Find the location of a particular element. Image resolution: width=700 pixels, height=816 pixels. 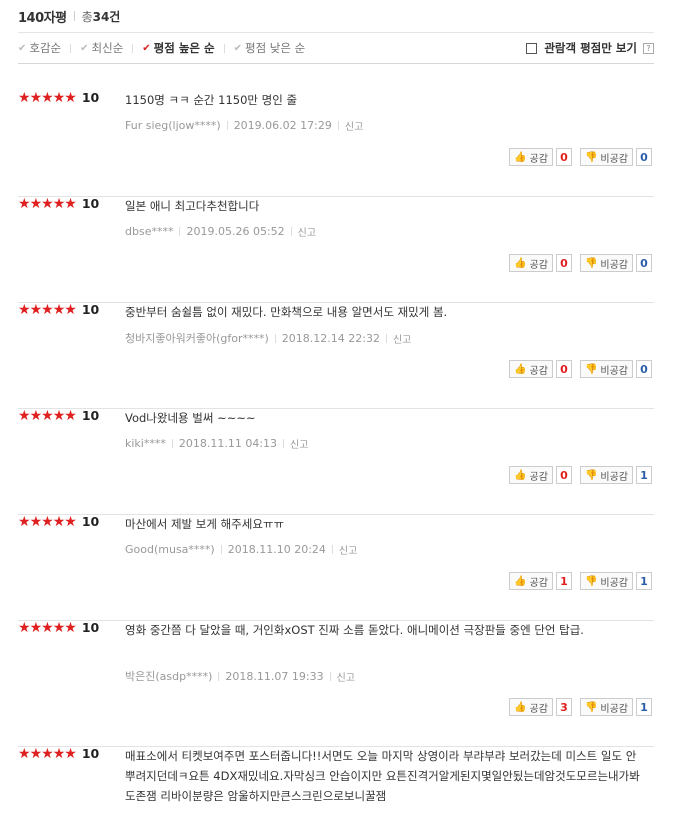

review-meta: kiki**** 2018.11.11 04:13 신고 is located at coordinates (216, 443).